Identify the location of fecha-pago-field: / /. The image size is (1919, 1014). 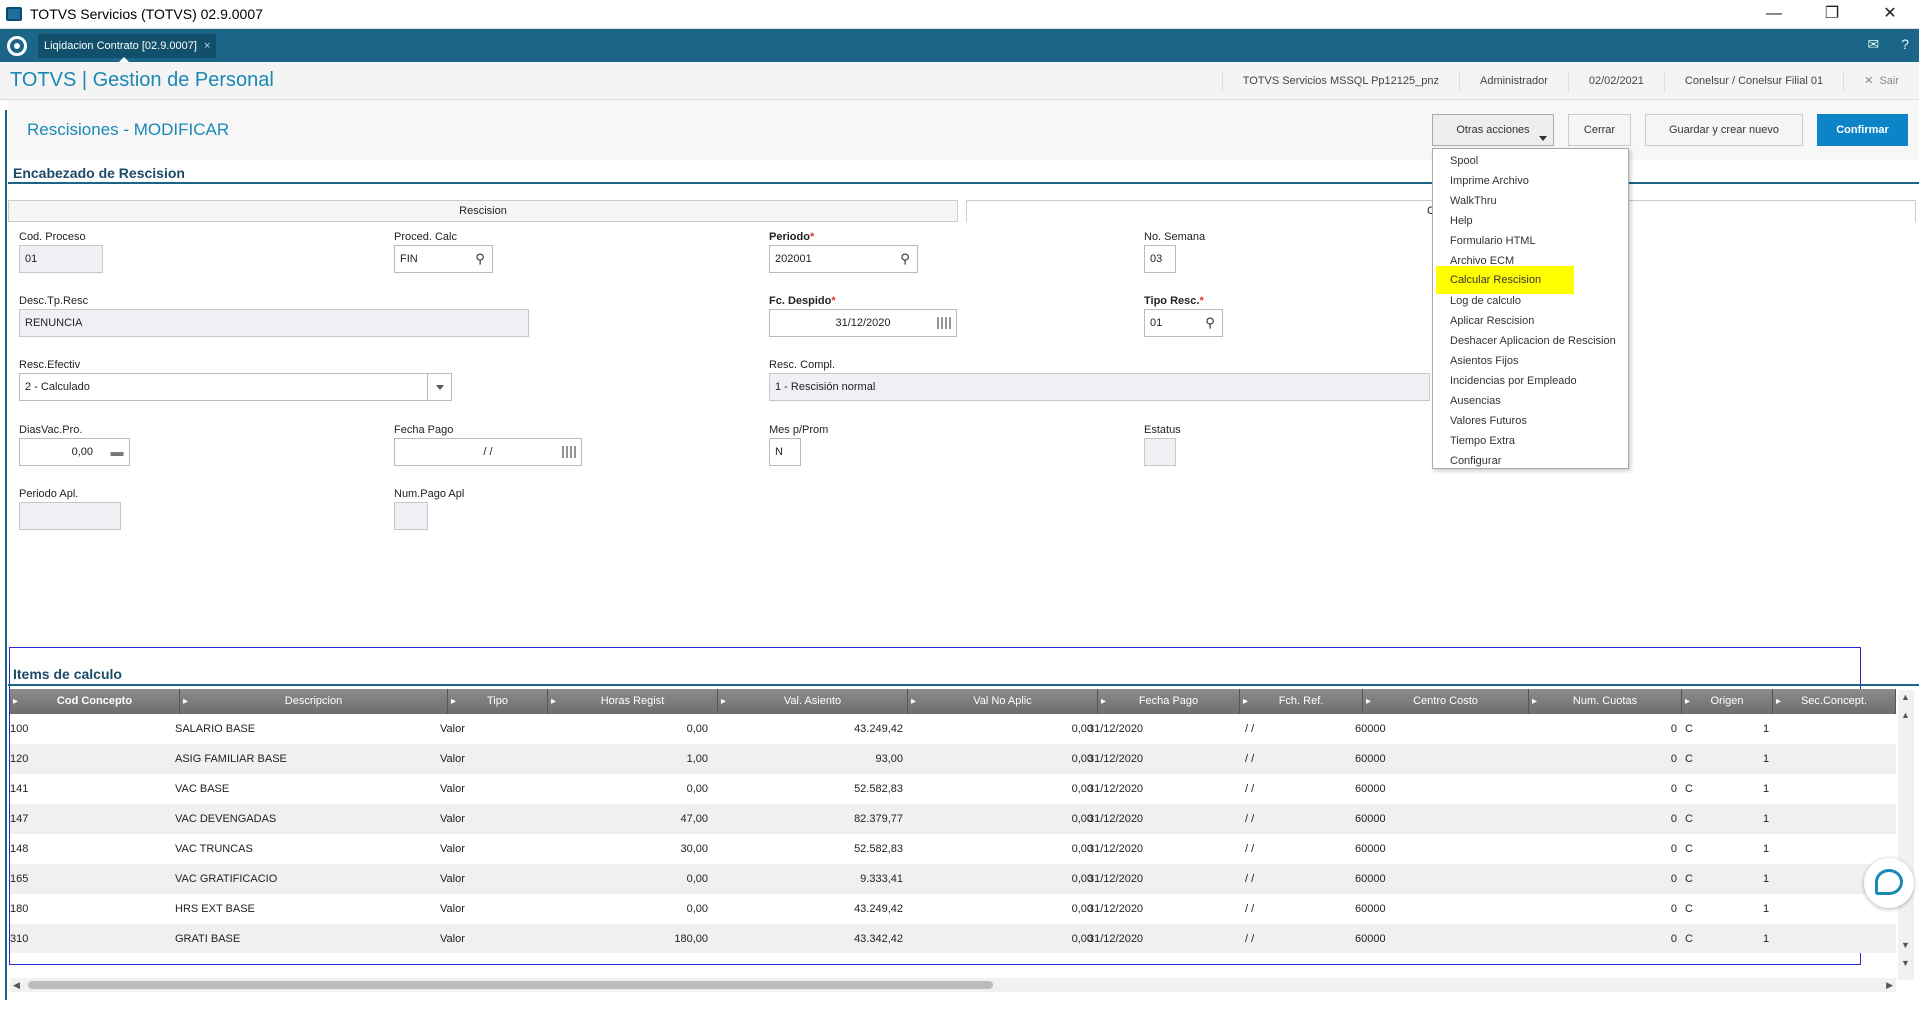
(488, 452).